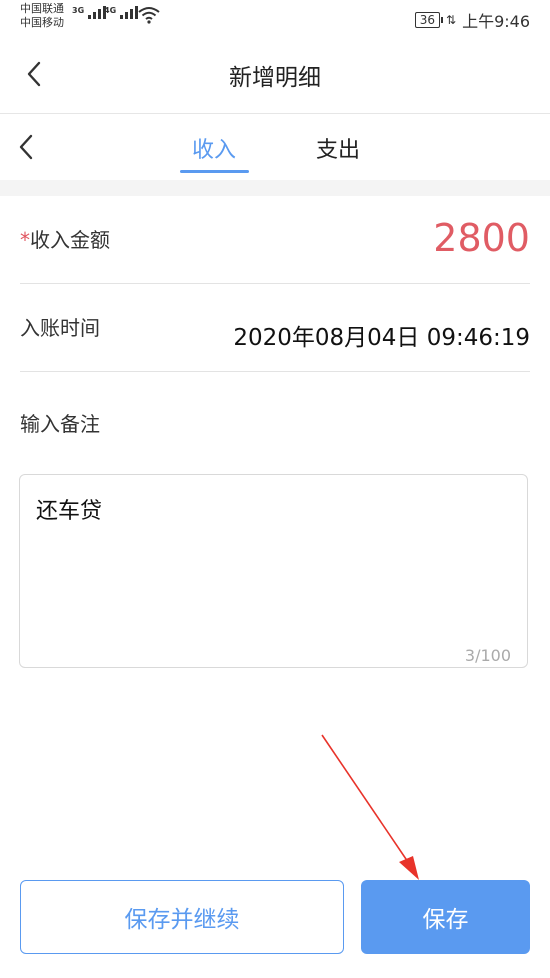 This screenshot has width=550, height=978. I want to click on tab-bar: 收入 支出, so click(275, 147).